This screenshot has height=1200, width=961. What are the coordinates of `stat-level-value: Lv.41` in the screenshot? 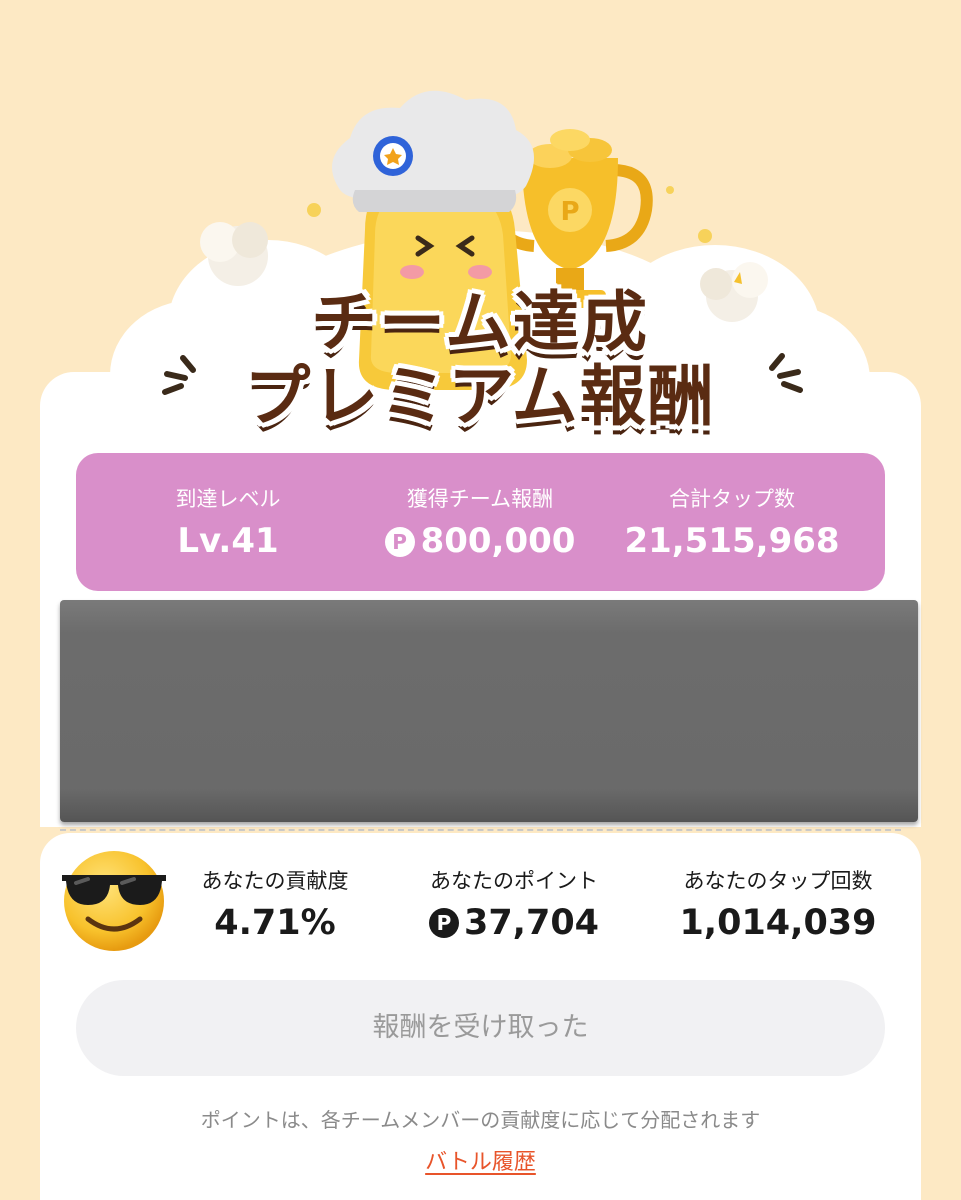 It's located at (228, 541).